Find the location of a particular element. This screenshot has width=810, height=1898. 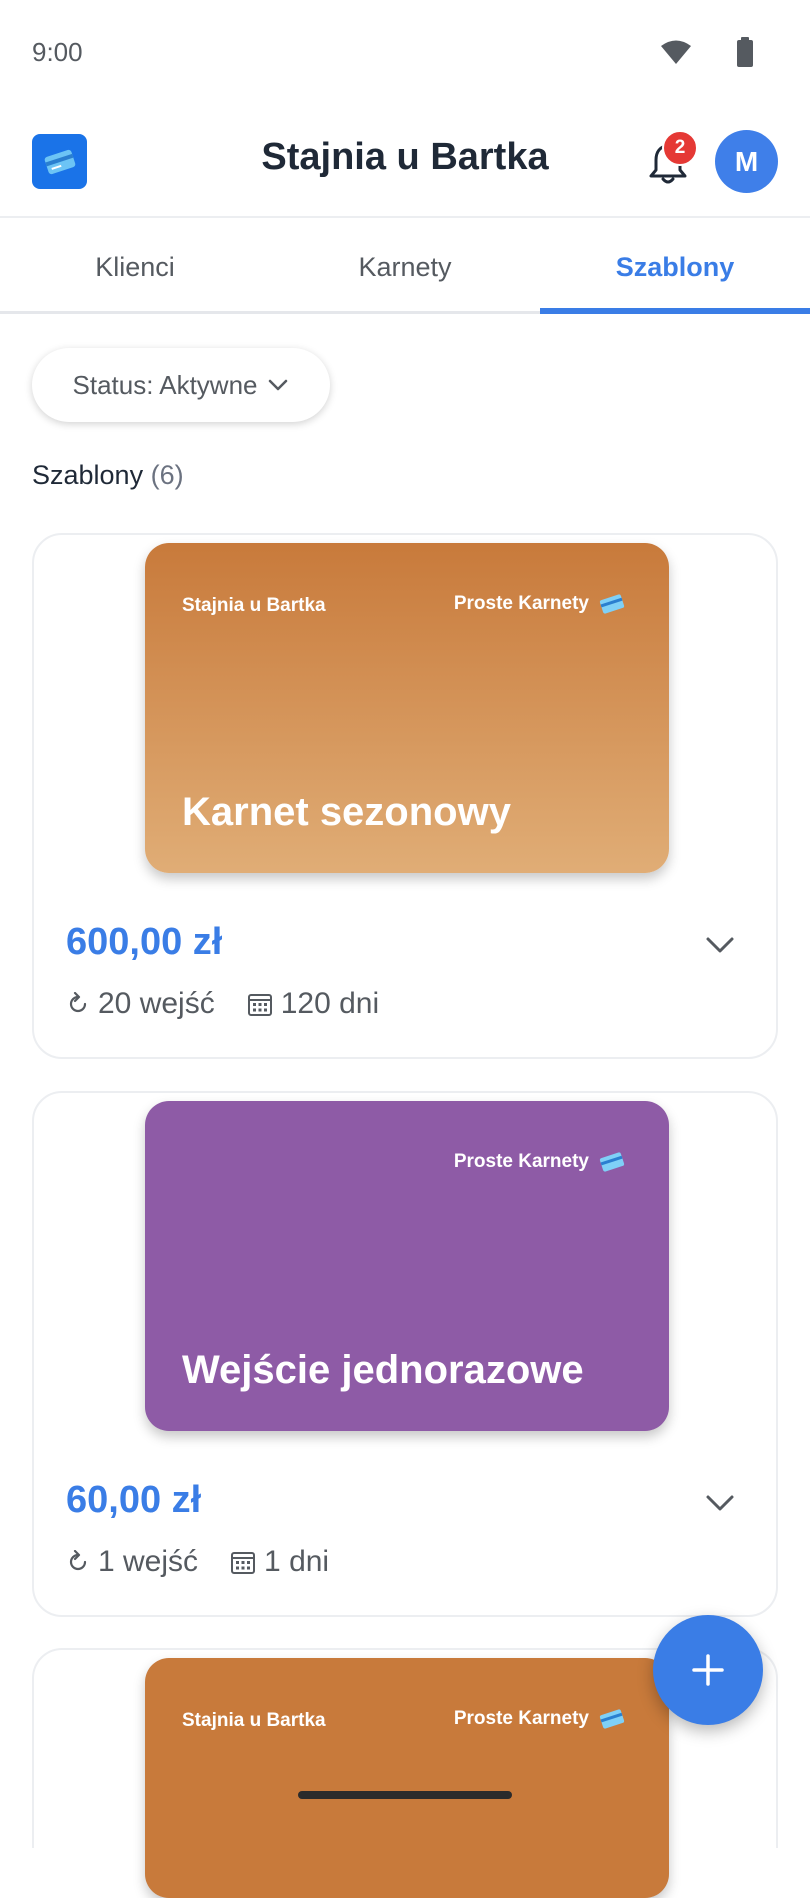

tab-karnety: Karnety is located at coordinates (405, 264).